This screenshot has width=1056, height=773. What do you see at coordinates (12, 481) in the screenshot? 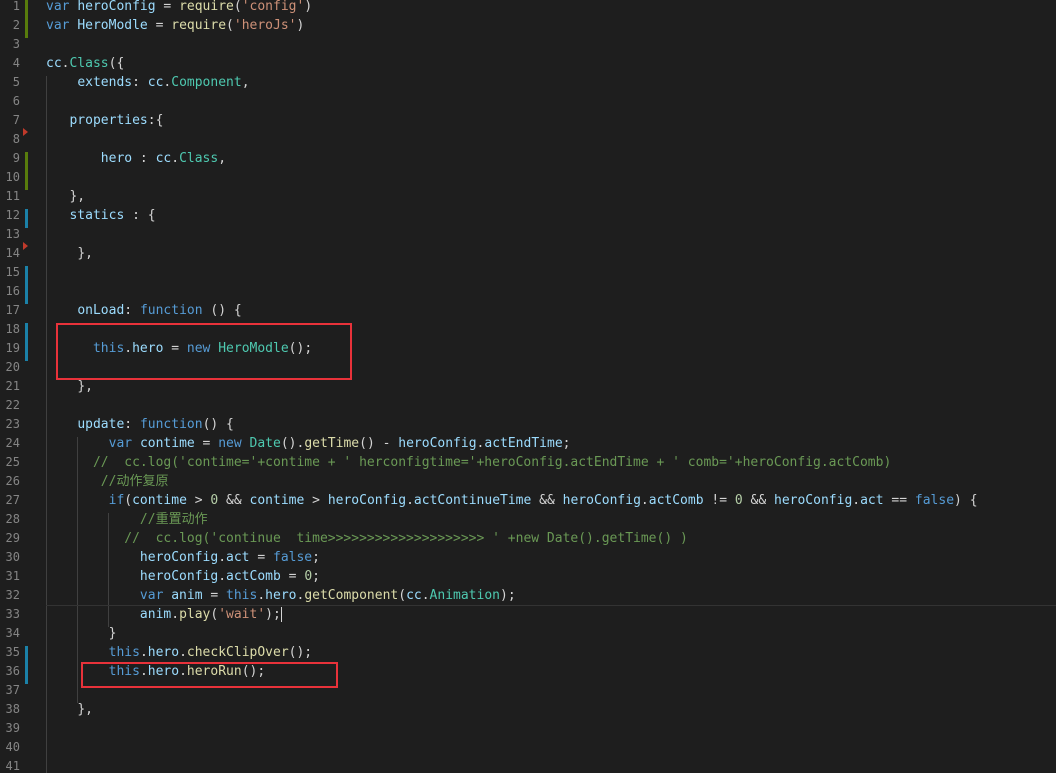
I see `line-number: 26` at bounding box center [12, 481].